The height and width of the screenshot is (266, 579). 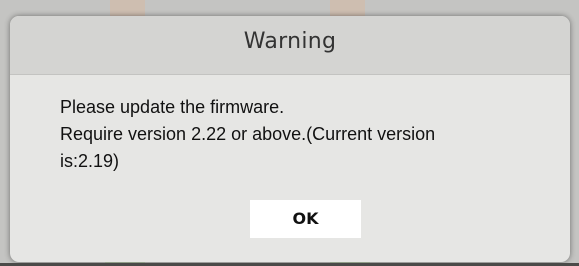 What do you see at coordinates (90, 161) in the screenshot?
I see `message-line: is:2.19)` at bounding box center [90, 161].